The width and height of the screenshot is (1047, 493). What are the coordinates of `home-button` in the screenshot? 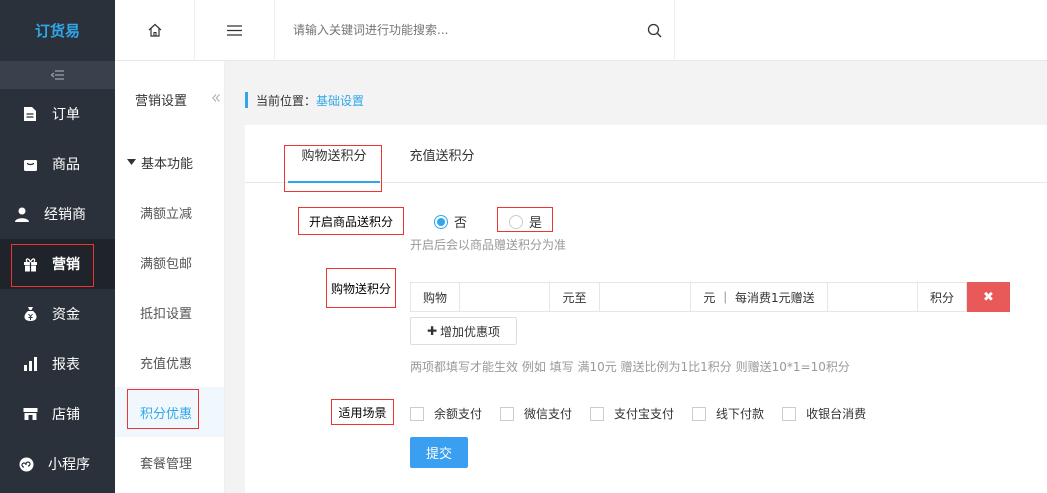 It's located at (155, 30).